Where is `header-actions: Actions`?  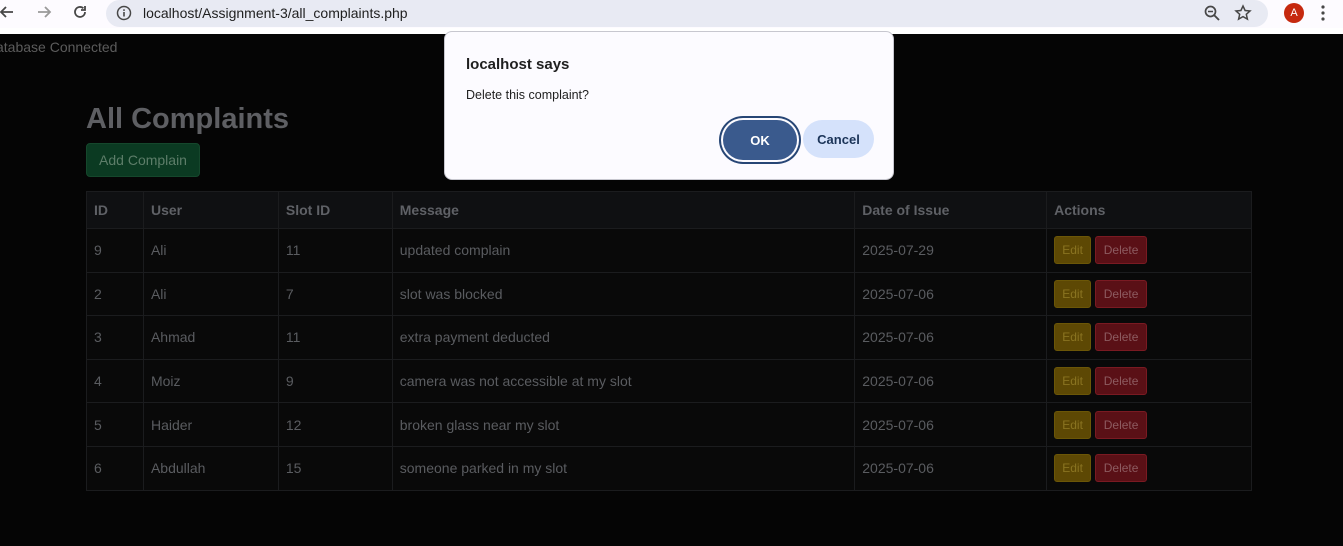
header-actions: Actions is located at coordinates (1149, 210).